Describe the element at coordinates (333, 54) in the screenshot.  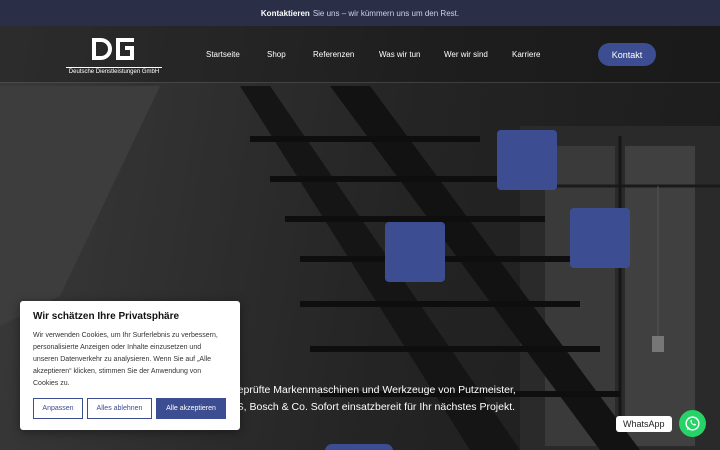
I see `nav-item-referenzen: Referenzen` at that location.